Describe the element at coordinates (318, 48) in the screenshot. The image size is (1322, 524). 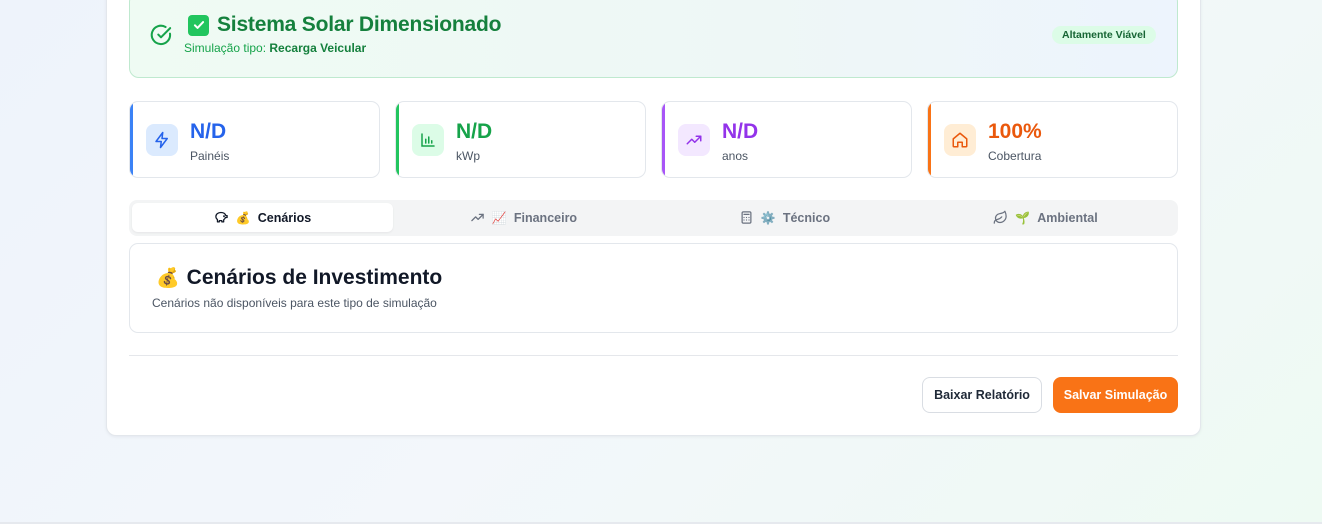
I see `simulation-type-value: Recarga Veicular` at that location.